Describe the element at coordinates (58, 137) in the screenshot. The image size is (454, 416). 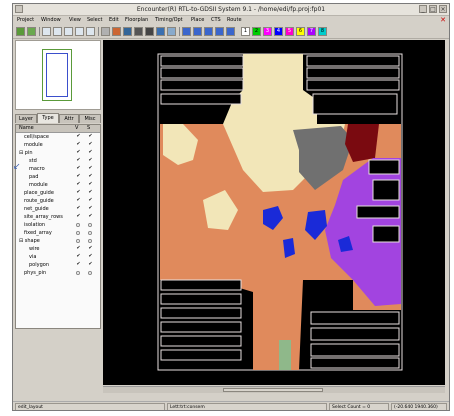
I see `layer-row: cell/space ✔ ✔` at that location.